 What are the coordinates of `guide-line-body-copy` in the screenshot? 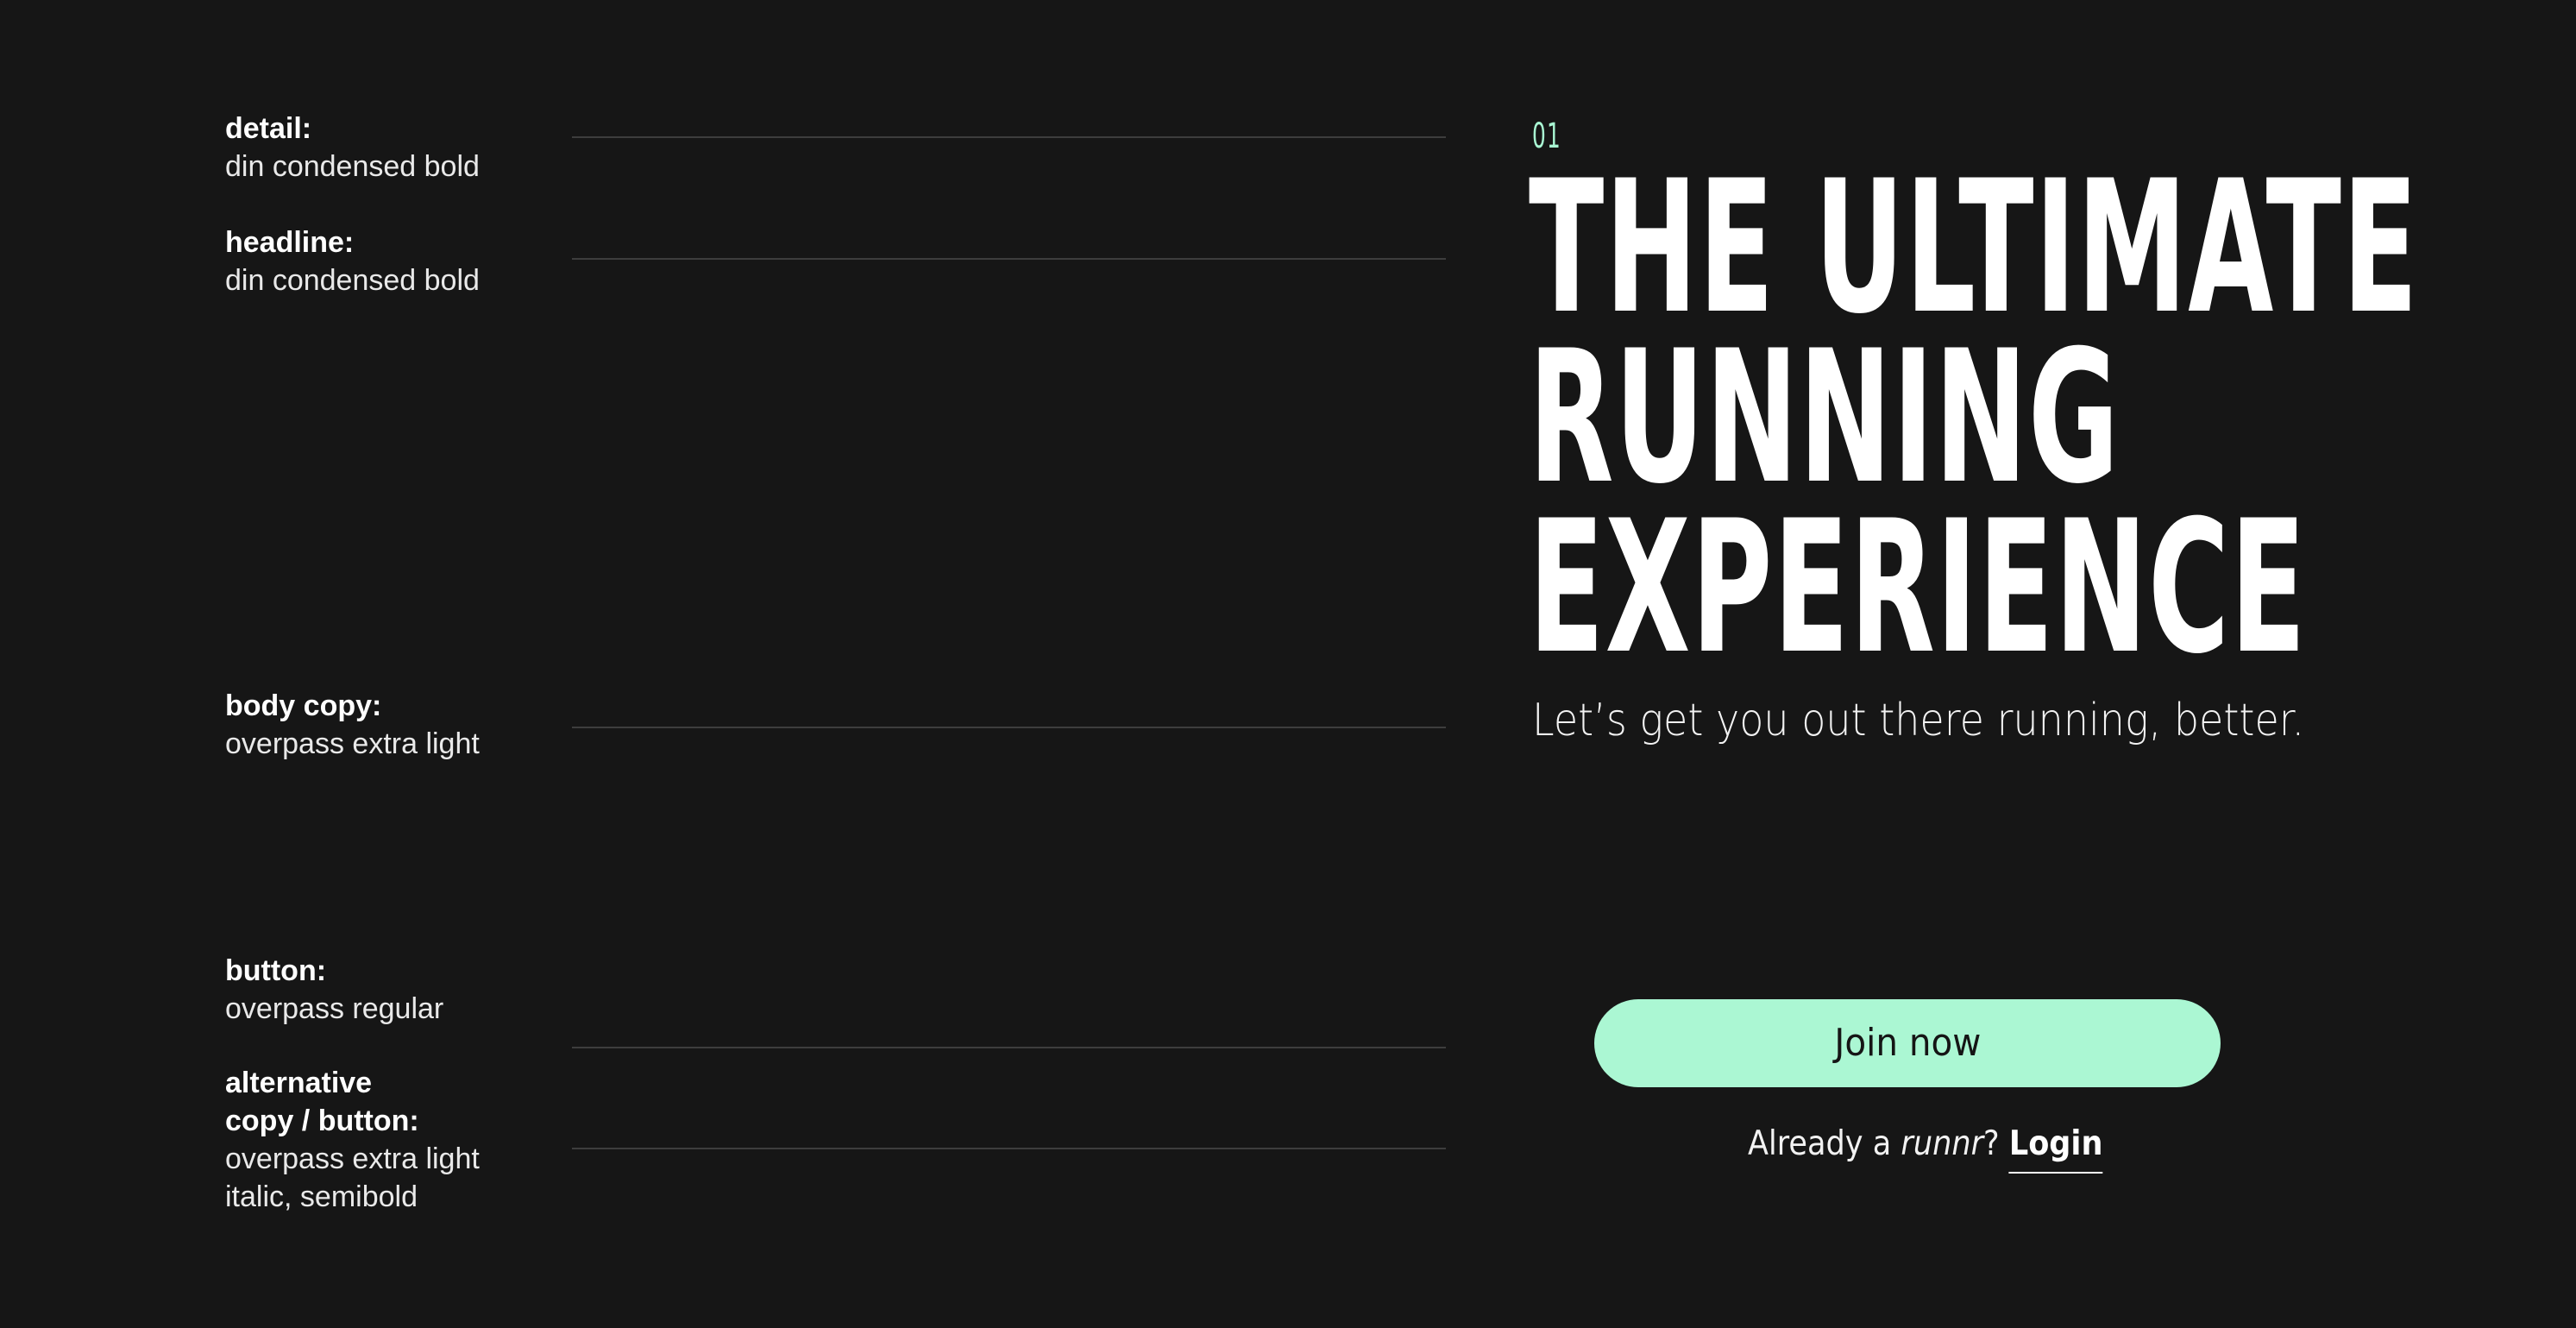 It's located at (1009, 727).